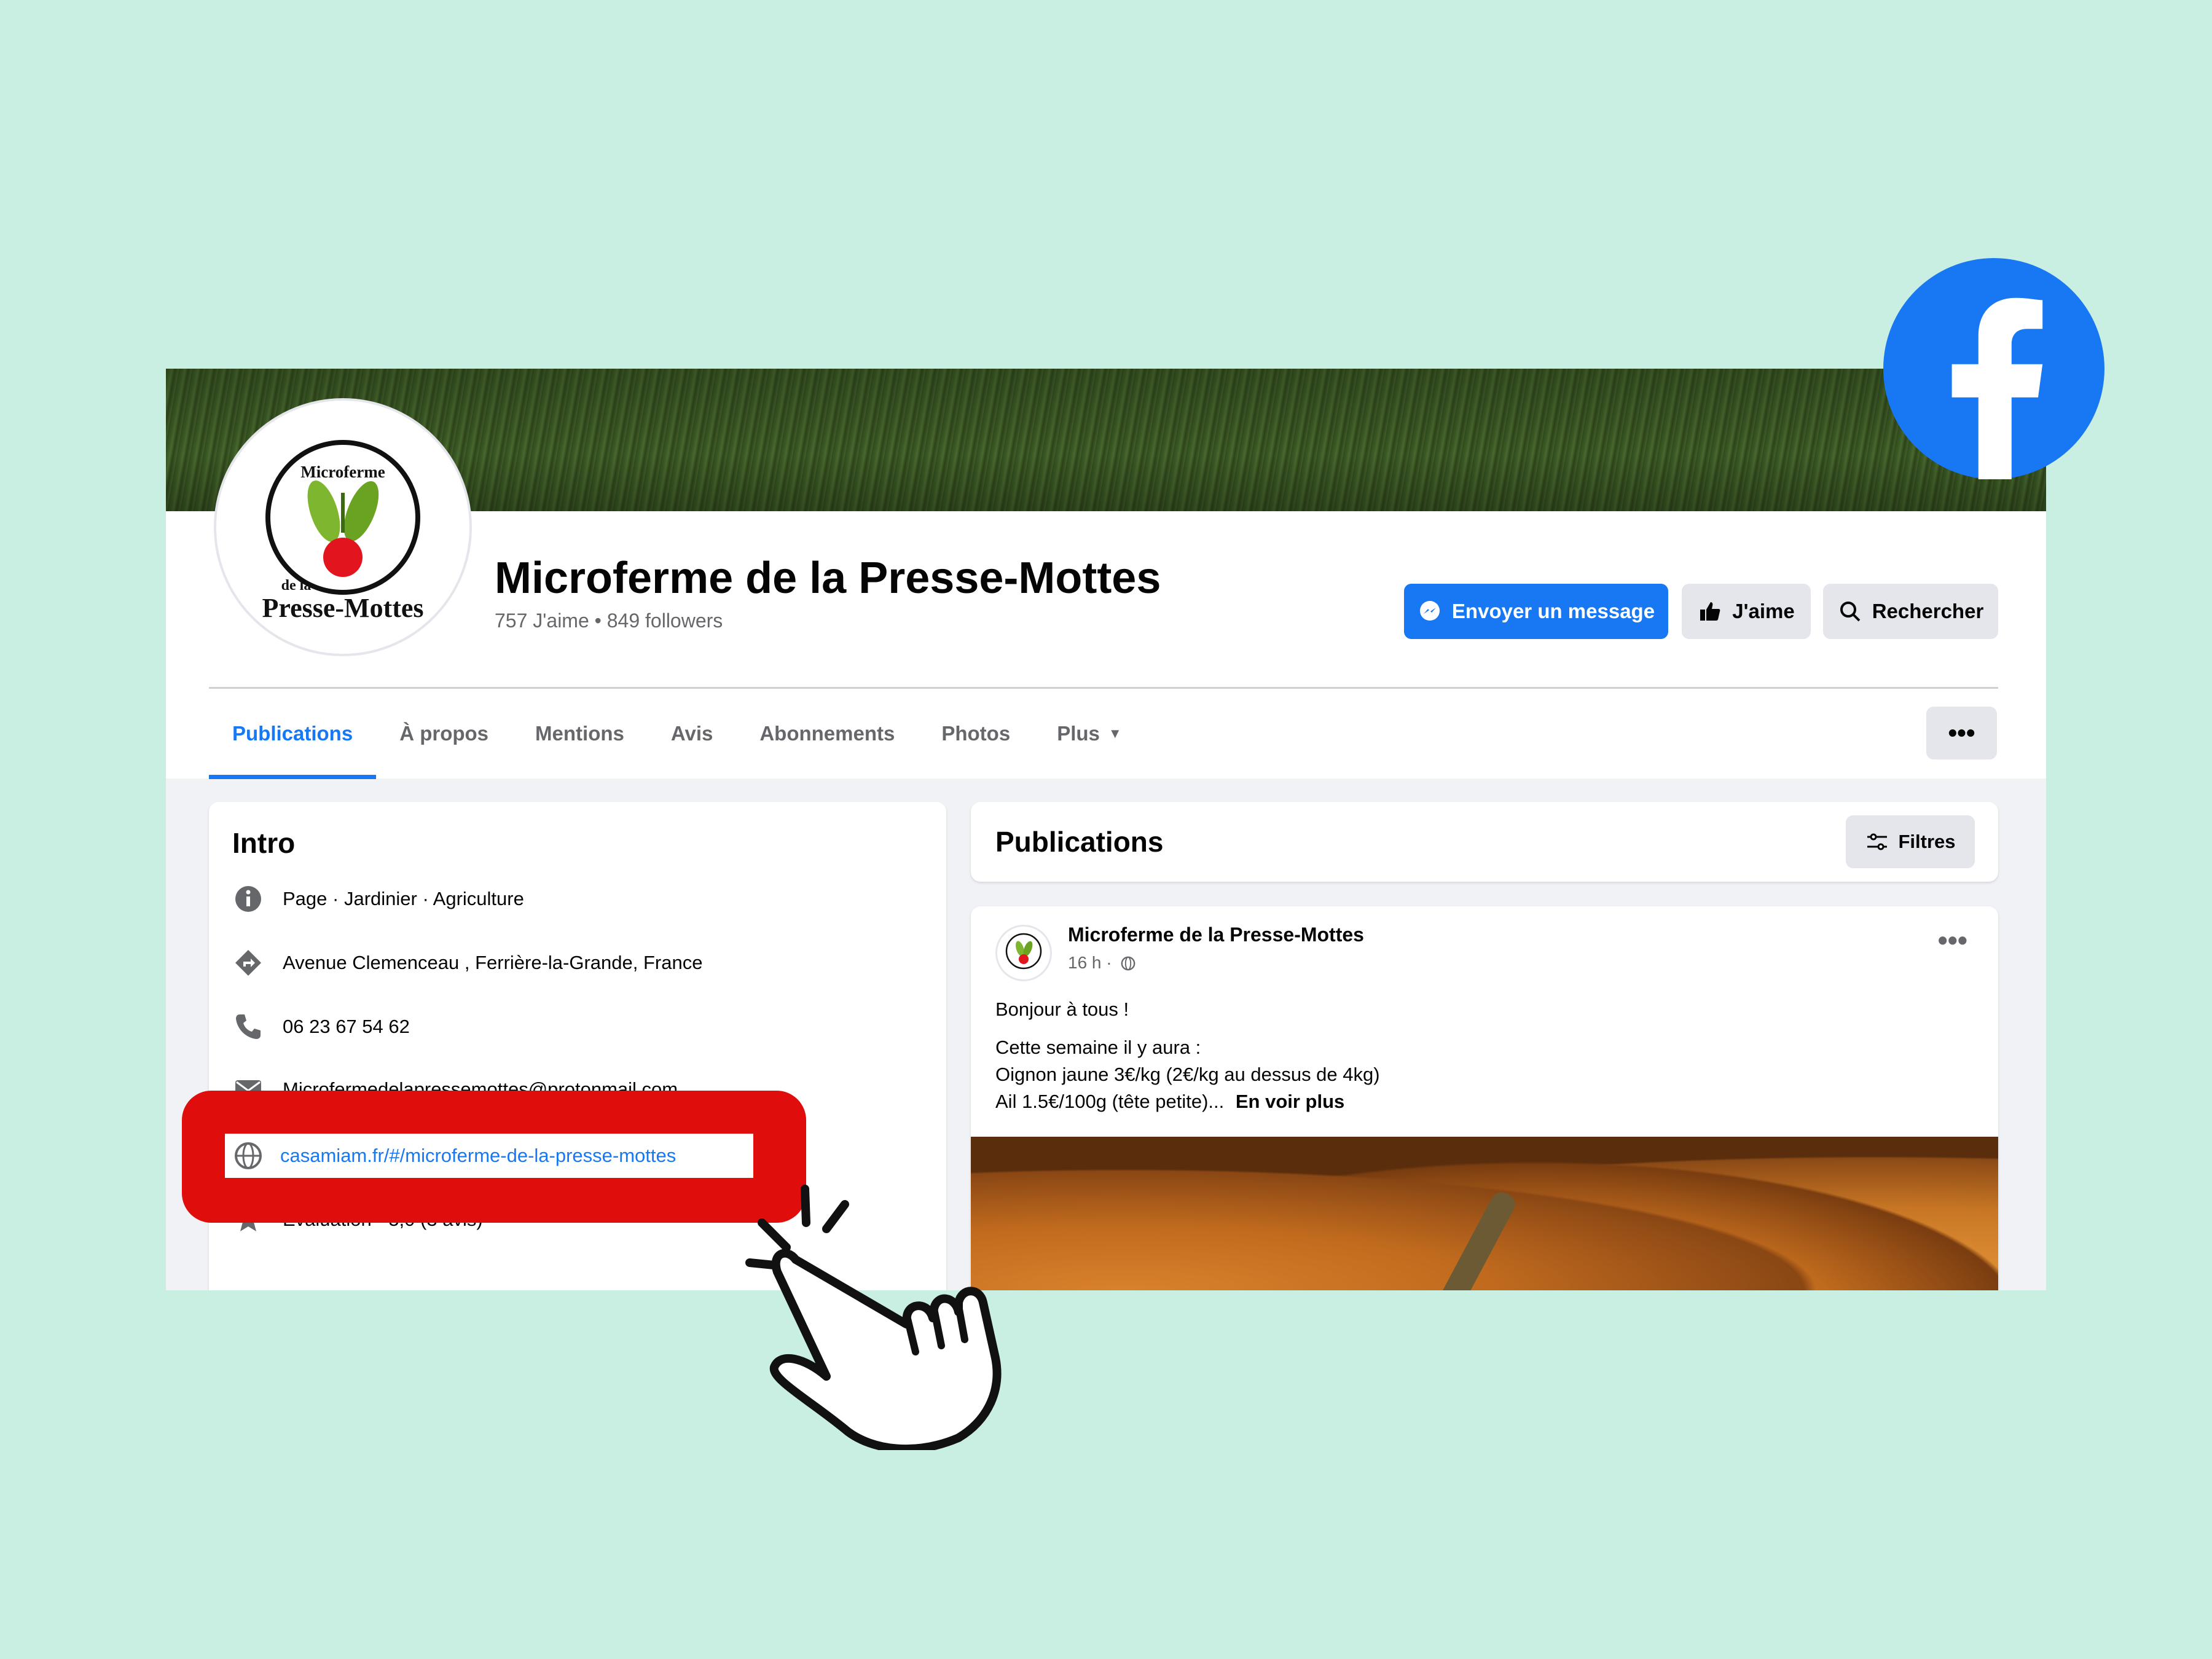 The width and height of the screenshot is (2212, 1659). I want to click on post-image, so click(1484, 1213).